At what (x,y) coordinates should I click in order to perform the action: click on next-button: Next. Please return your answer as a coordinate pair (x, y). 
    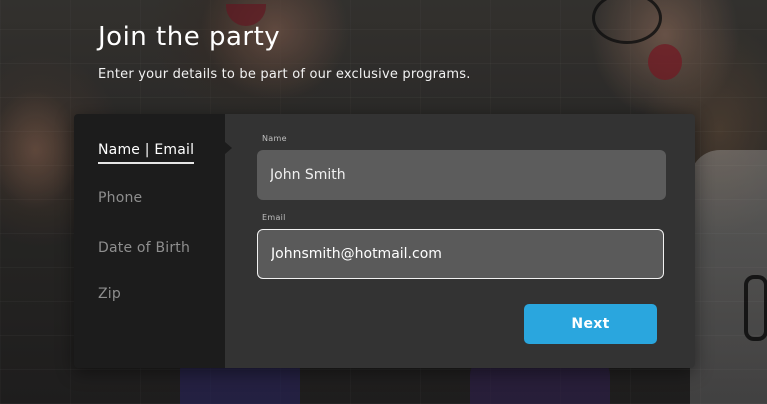
    Looking at the image, I should click on (590, 324).